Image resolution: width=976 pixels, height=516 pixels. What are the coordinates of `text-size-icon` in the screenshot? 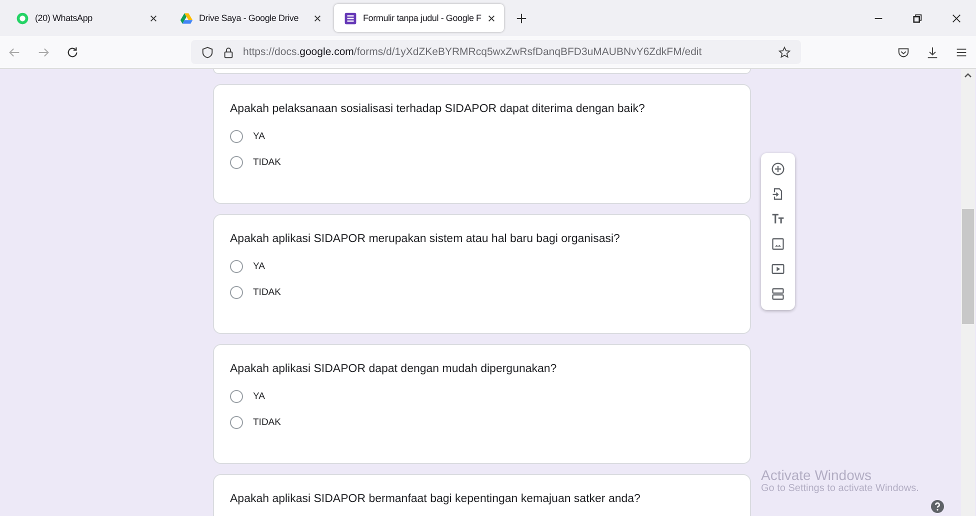 It's located at (778, 219).